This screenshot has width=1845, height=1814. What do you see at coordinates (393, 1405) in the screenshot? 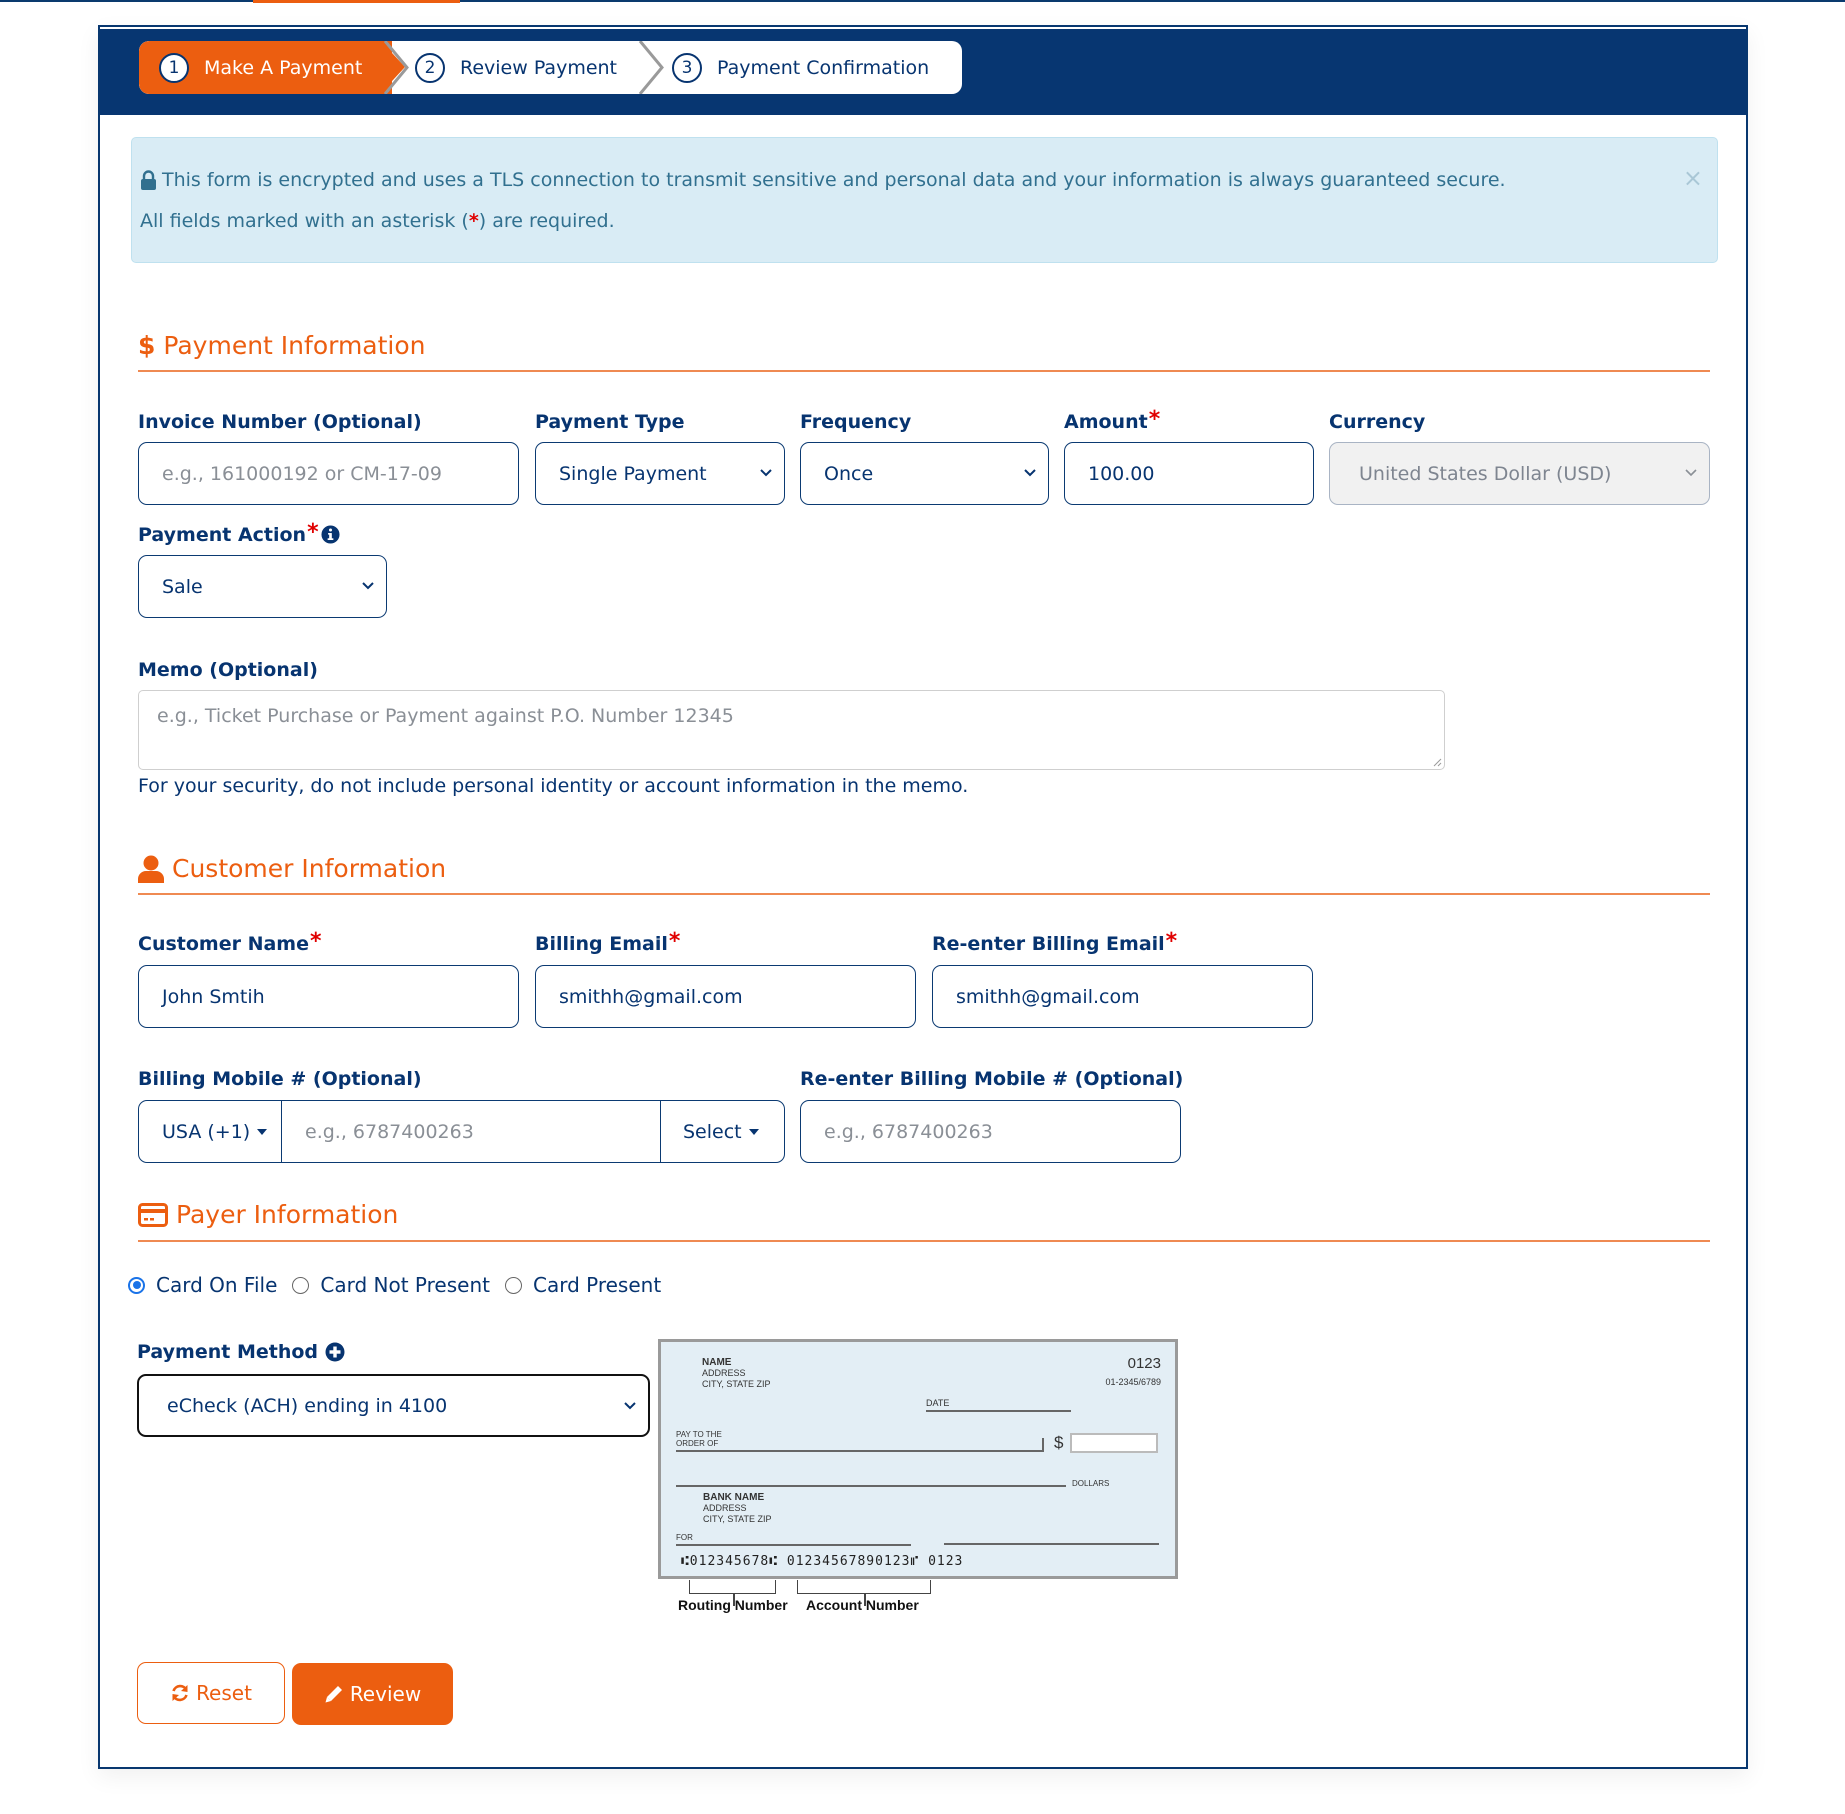
I see `payment-method-select: eCheck (ACH) ending in 4100` at bounding box center [393, 1405].